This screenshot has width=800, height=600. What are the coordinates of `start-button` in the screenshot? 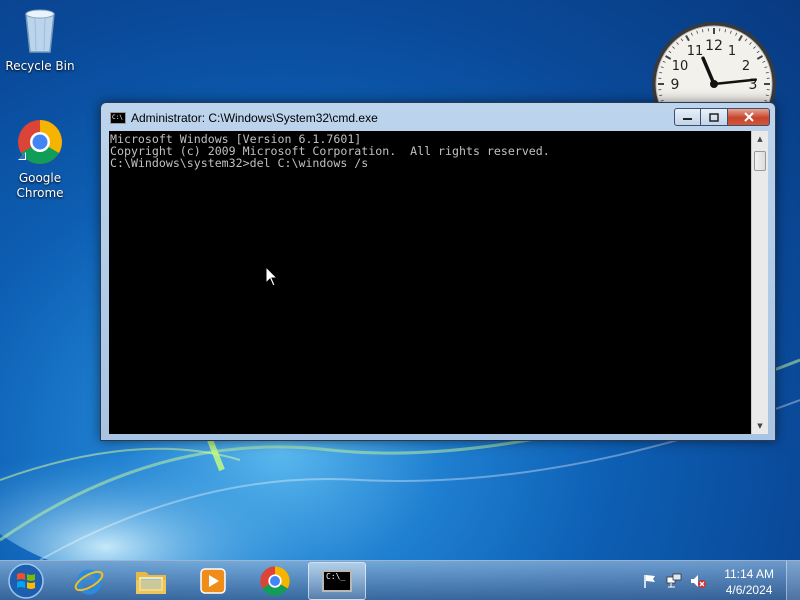 It's located at (26, 581).